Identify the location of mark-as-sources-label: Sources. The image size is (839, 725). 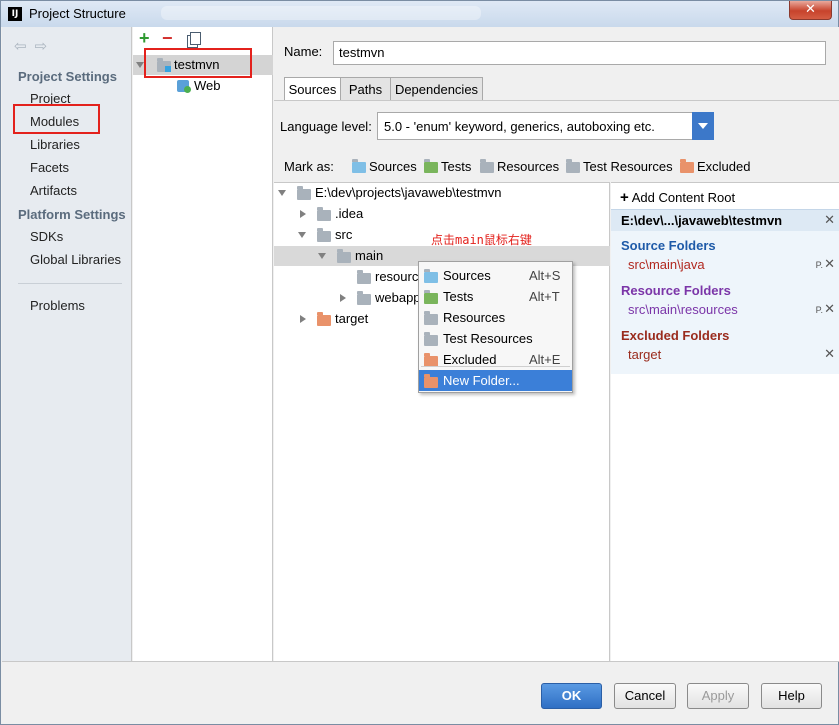
(393, 166).